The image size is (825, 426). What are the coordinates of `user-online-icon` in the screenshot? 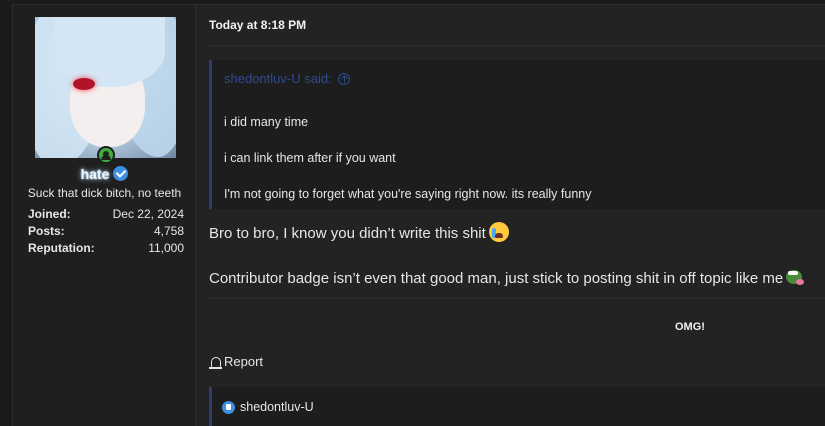 It's located at (106, 155).